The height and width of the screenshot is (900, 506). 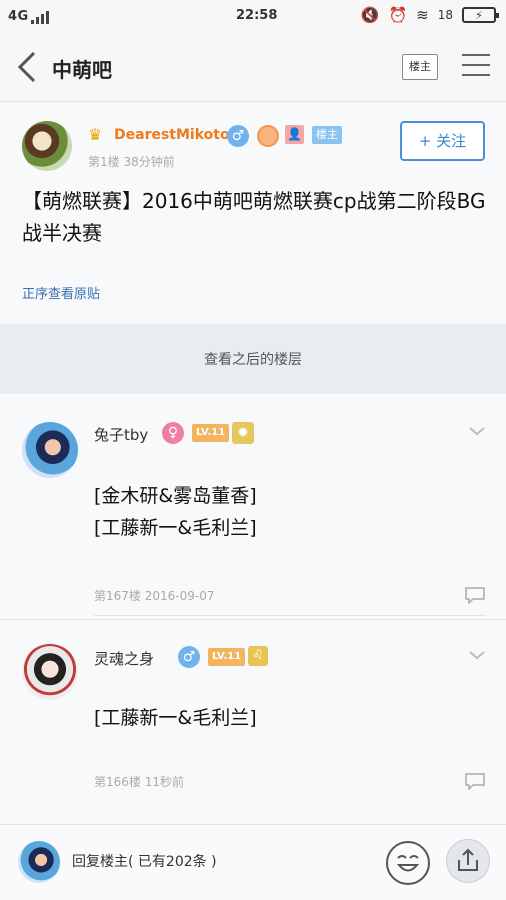 What do you see at coordinates (420, 67) in the screenshot?
I see `only-op-button: 楼主` at bounding box center [420, 67].